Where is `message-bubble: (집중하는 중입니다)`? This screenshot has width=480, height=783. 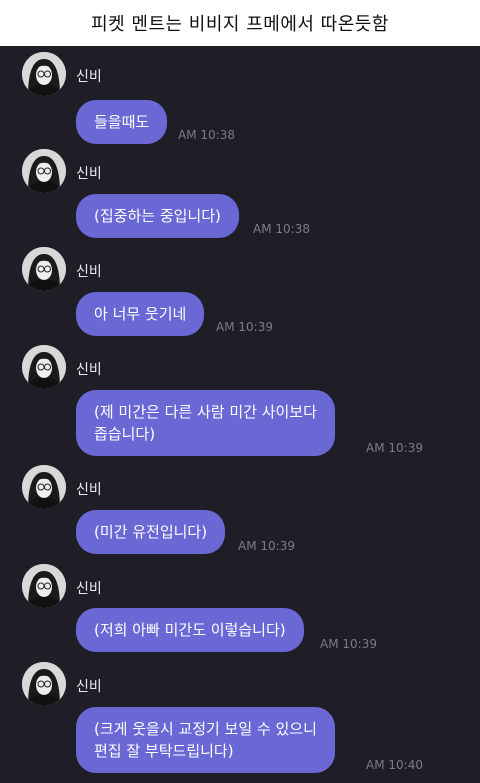 message-bubble: (집중하는 중입니다) is located at coordinates (157, 216).